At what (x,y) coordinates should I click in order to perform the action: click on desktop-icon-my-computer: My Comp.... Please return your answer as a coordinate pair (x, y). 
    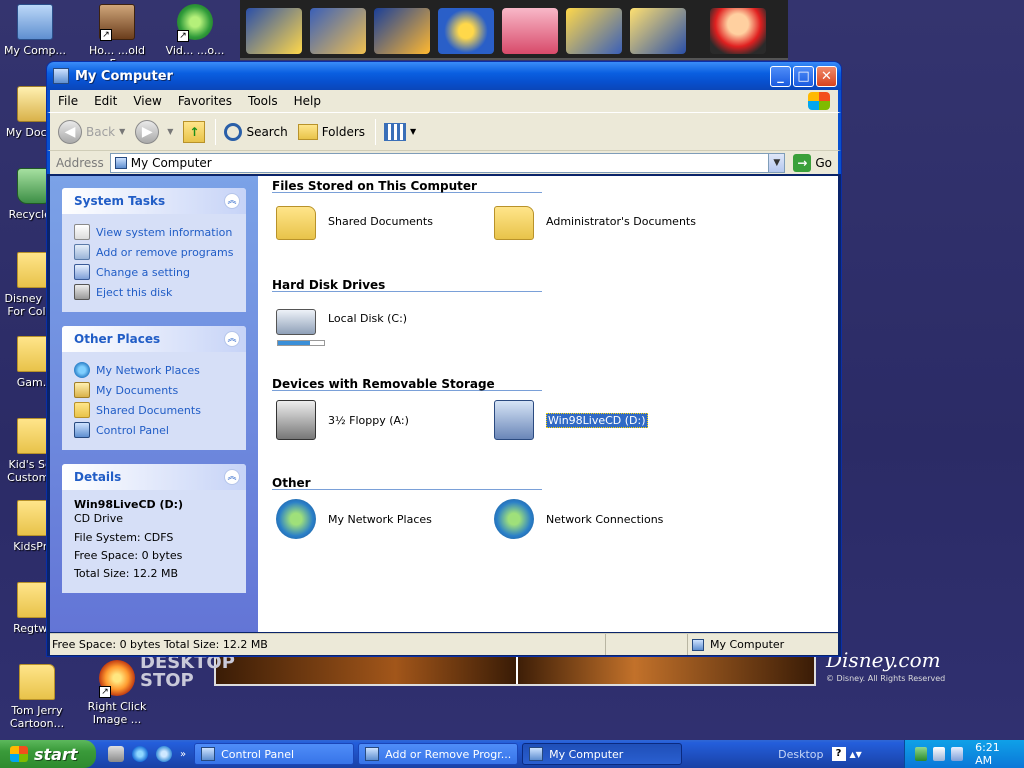
    Looking at the image, I should click on (36, 30).